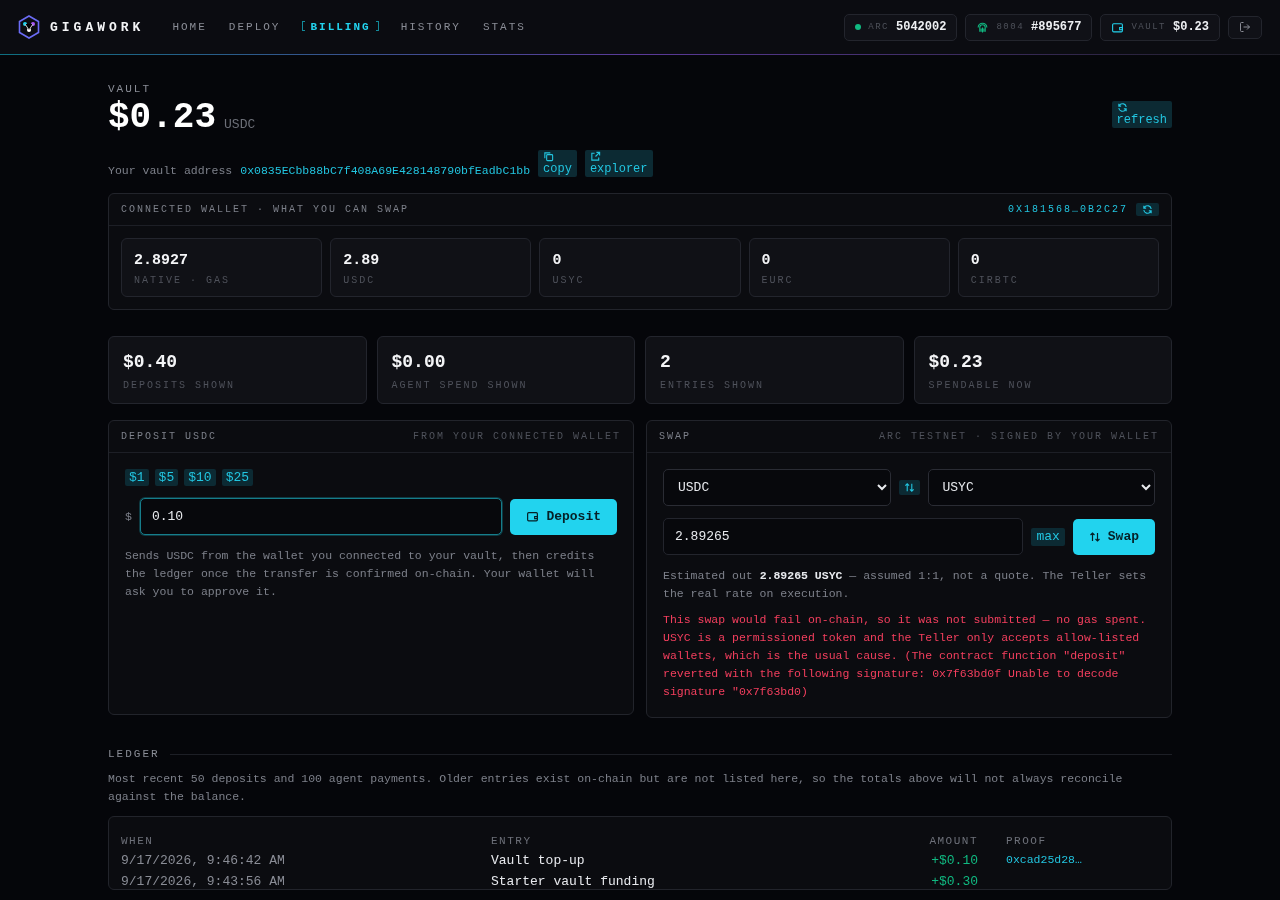  I want to click on logo-icon, so click(29, 27).